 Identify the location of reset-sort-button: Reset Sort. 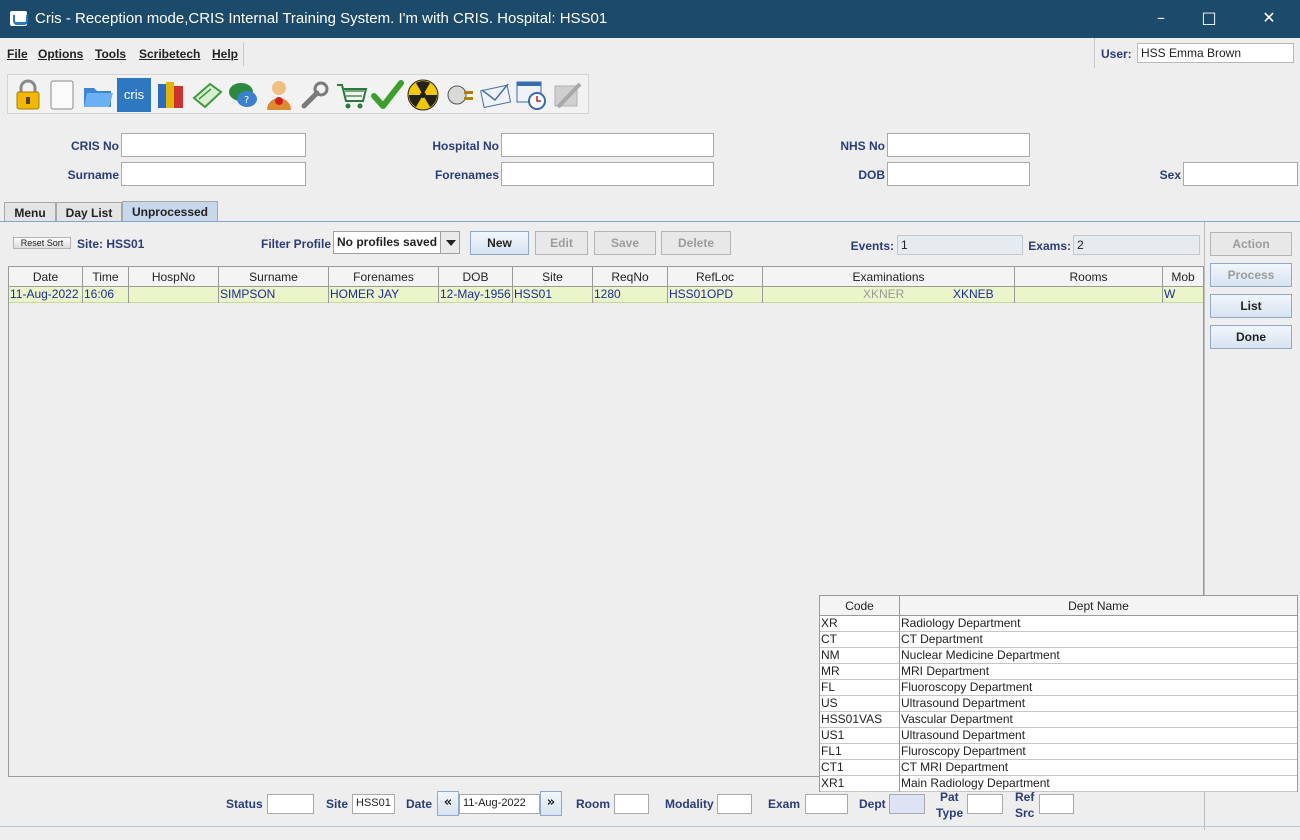
(42, 243).